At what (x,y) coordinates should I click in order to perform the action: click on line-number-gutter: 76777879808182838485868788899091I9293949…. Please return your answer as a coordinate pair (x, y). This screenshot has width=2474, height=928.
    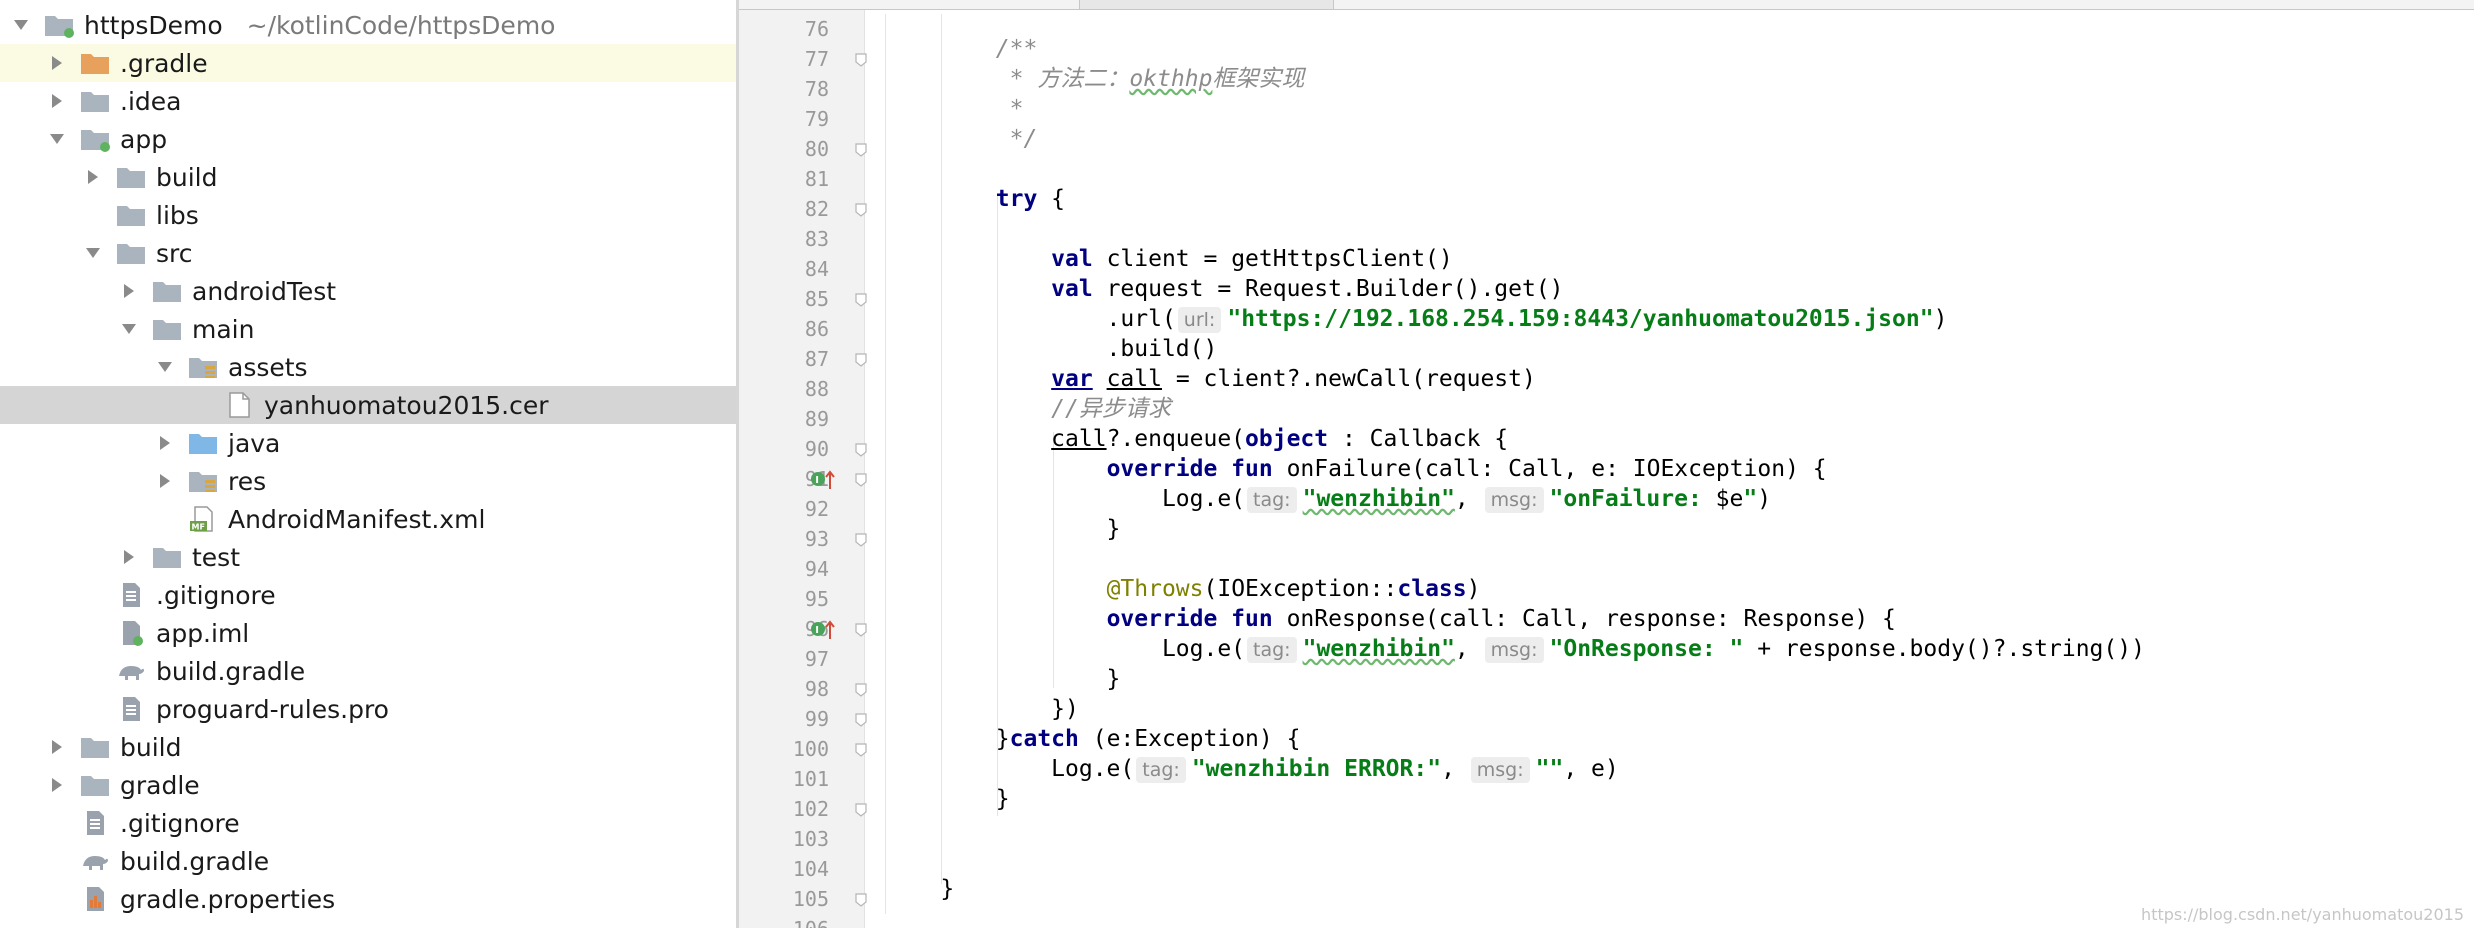
    Looking at the image, I should click on (803, 469).